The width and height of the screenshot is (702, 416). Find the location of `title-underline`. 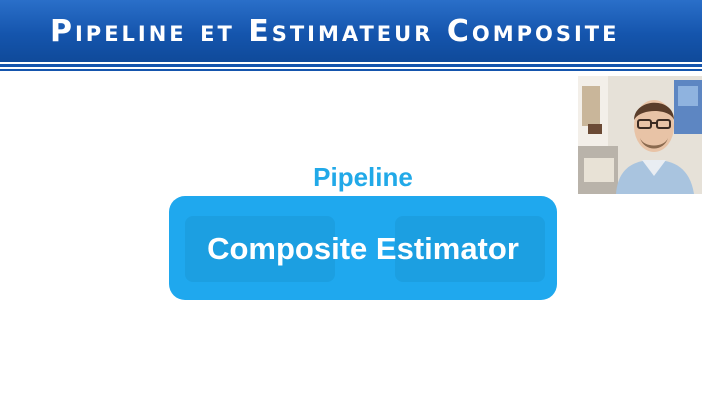

title-underline is located at coordinates (351, 65).